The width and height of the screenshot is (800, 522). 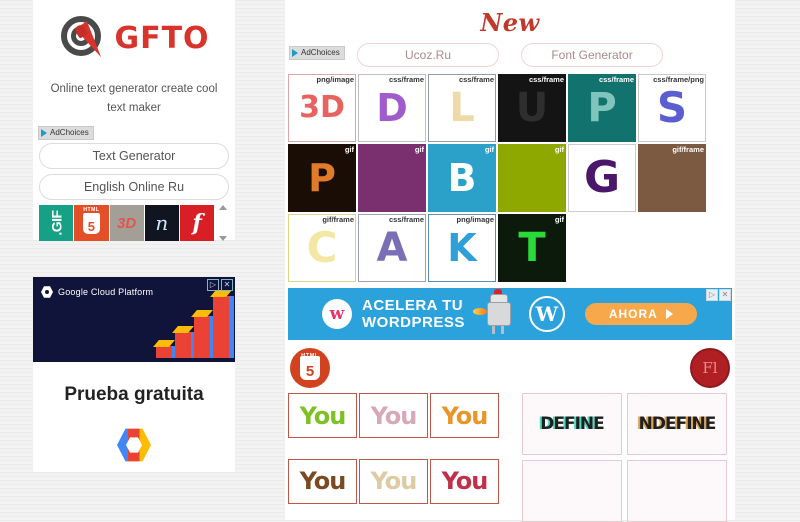 I want to click on google-cloud-hex-logo, so click(x=134, y=445).